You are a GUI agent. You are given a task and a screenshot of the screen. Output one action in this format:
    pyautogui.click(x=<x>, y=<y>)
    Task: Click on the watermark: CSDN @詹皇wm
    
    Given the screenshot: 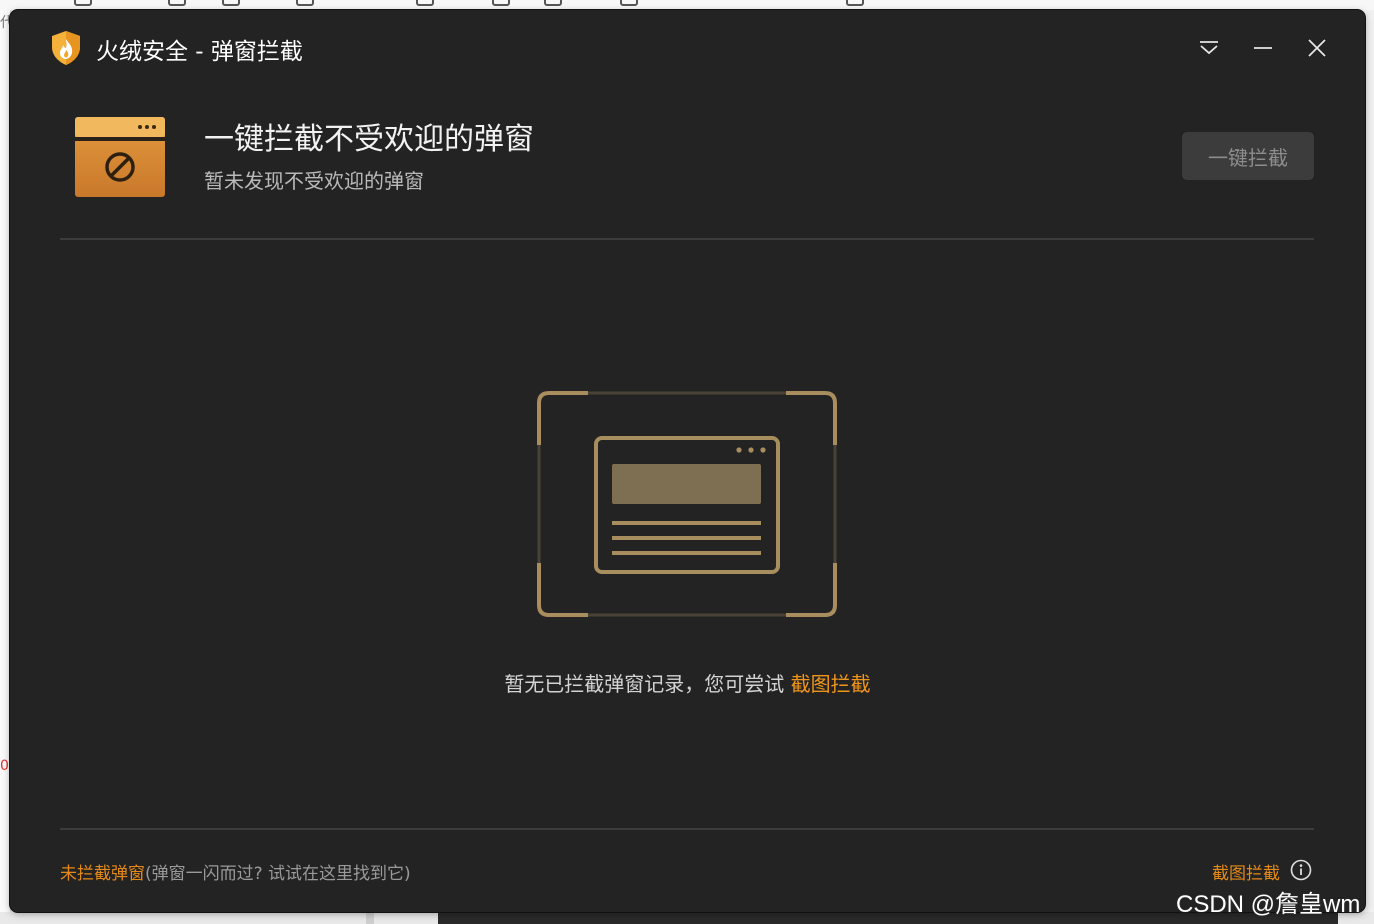 What is the action you would take?
    pyautogui.click(x=1268, y=904)
    